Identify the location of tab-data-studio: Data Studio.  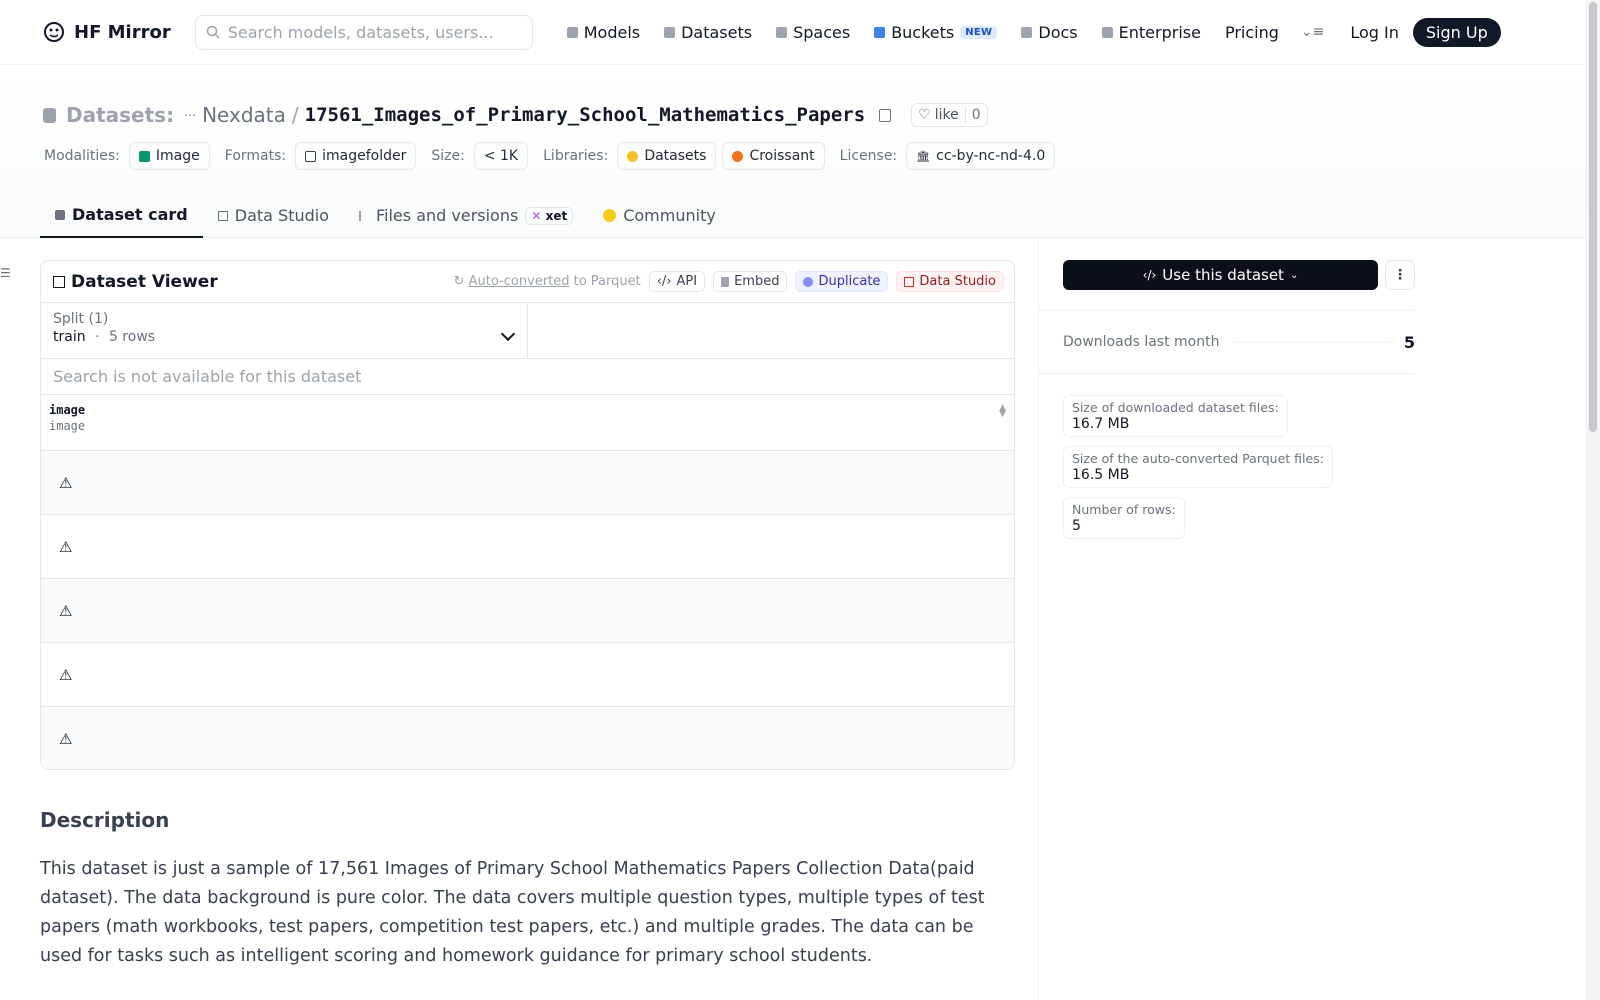
(273, 215).